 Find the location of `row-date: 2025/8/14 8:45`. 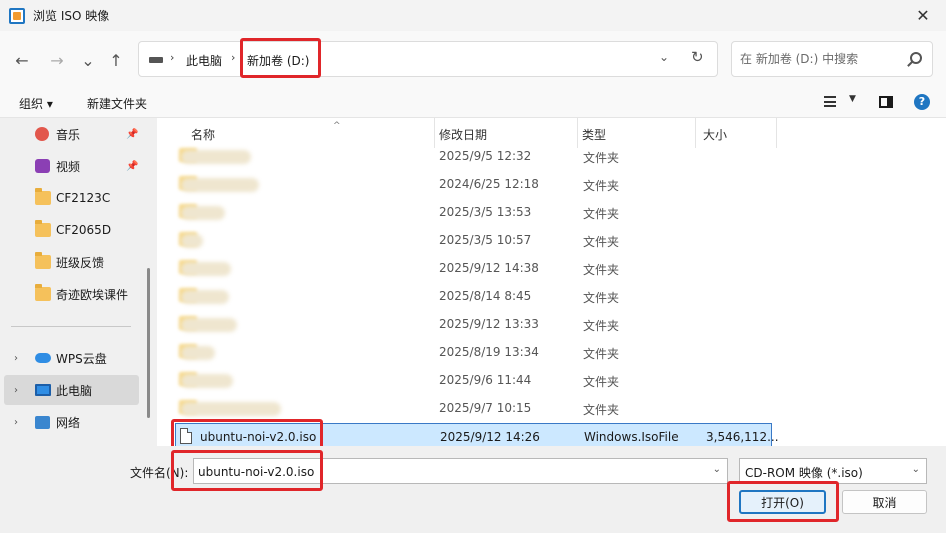

row-date: 2025/8/14 8:45 is located at coordinates (485, 296).